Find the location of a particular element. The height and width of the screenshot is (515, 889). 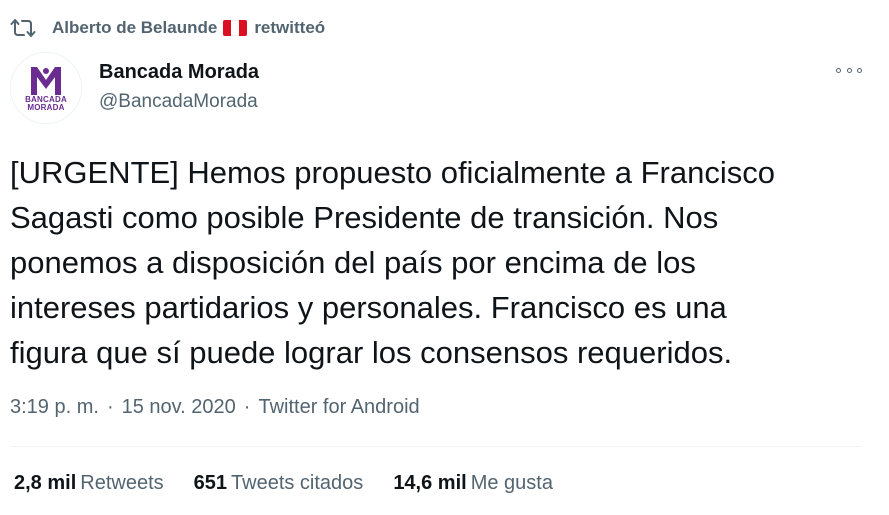

likes-label: Me gusta is located at coordinates (511, 483).